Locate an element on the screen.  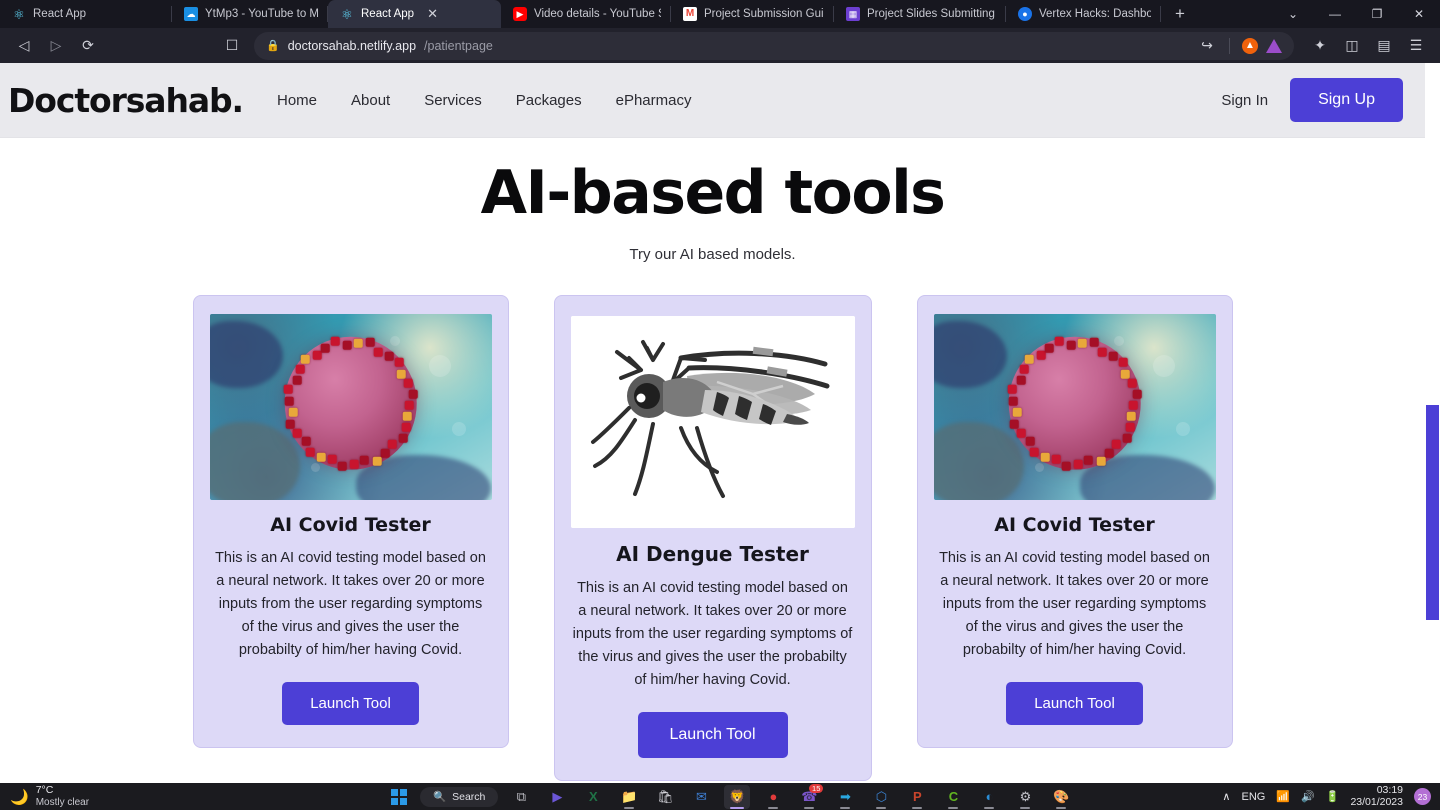
extensions-icon: ✦ is located at coordinates (1320, 46).